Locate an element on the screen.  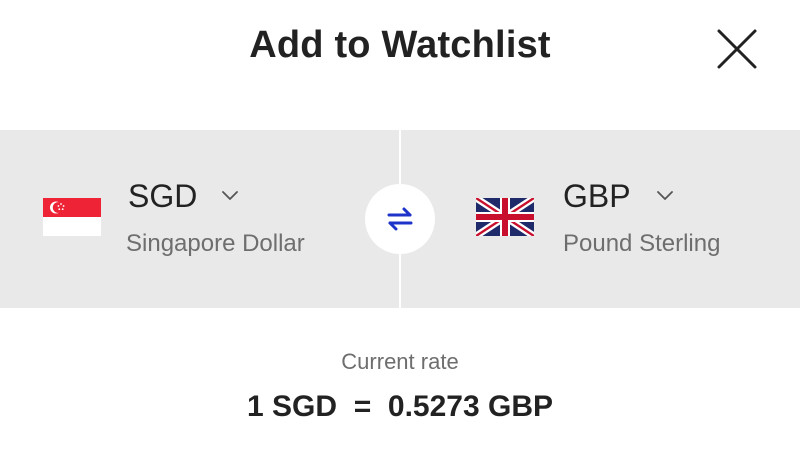
current-rate-label: Current rate is located at coordinates (400, 361).